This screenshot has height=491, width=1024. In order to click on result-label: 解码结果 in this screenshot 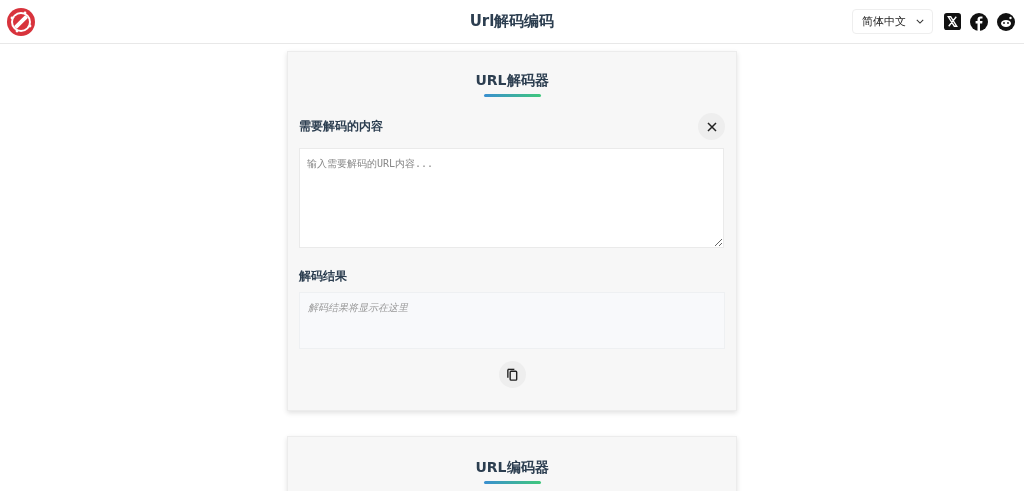, I will do `click(323, 276)`.